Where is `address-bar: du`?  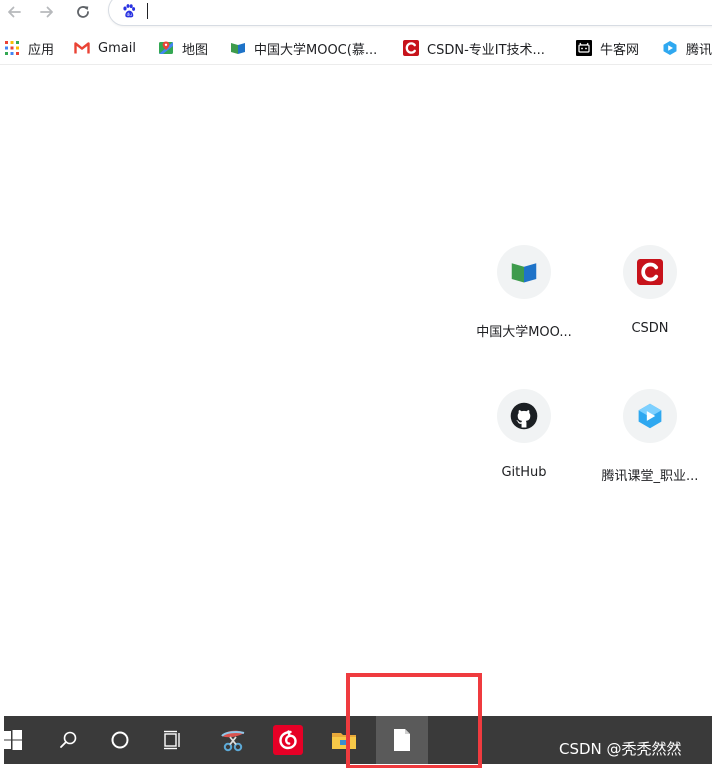
address-bar: du is located at coordinates (410, 13).